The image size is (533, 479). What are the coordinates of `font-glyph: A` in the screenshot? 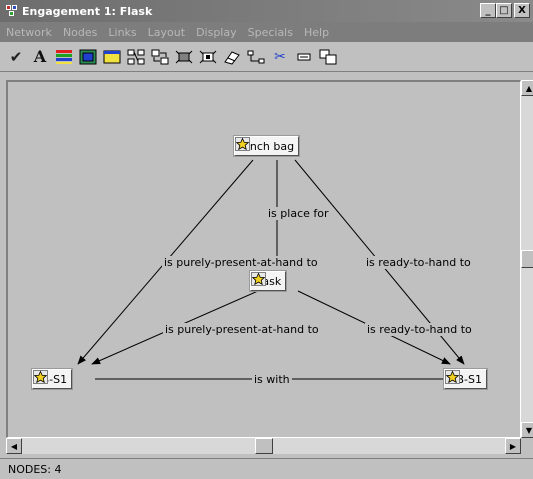 It's located at (40, 56).